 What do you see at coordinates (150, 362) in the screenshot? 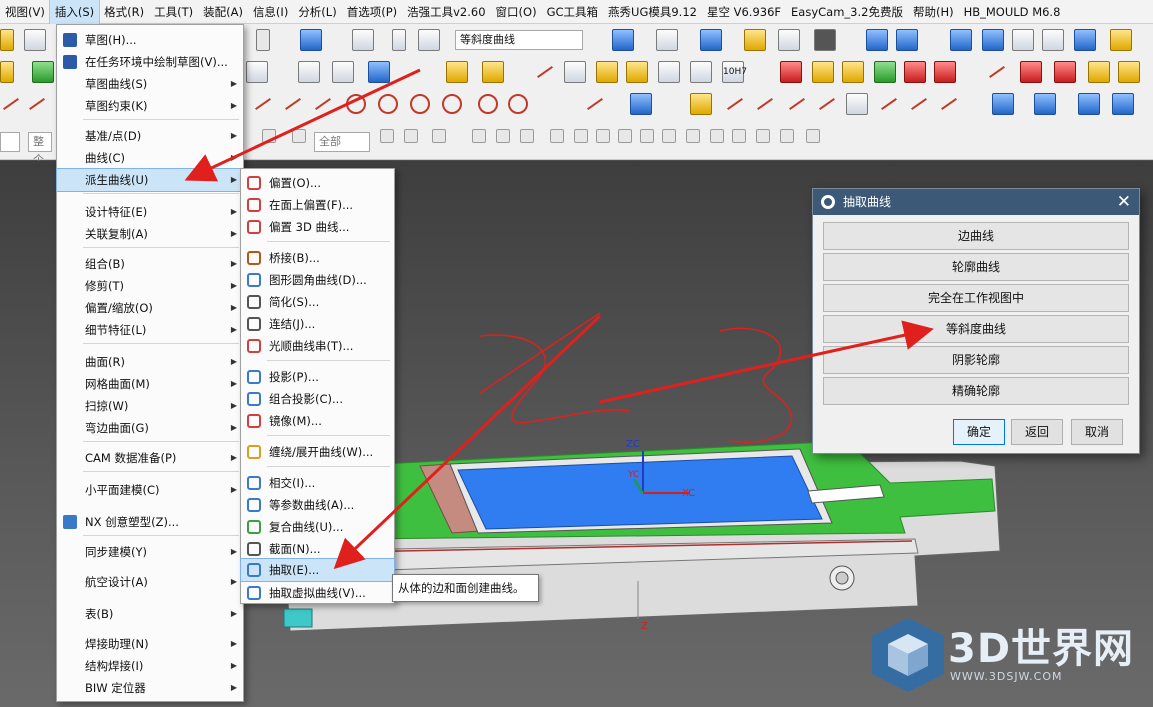
I see `insert-menu-item: 曲面(R) ▶` at bounding box center [150, 362].